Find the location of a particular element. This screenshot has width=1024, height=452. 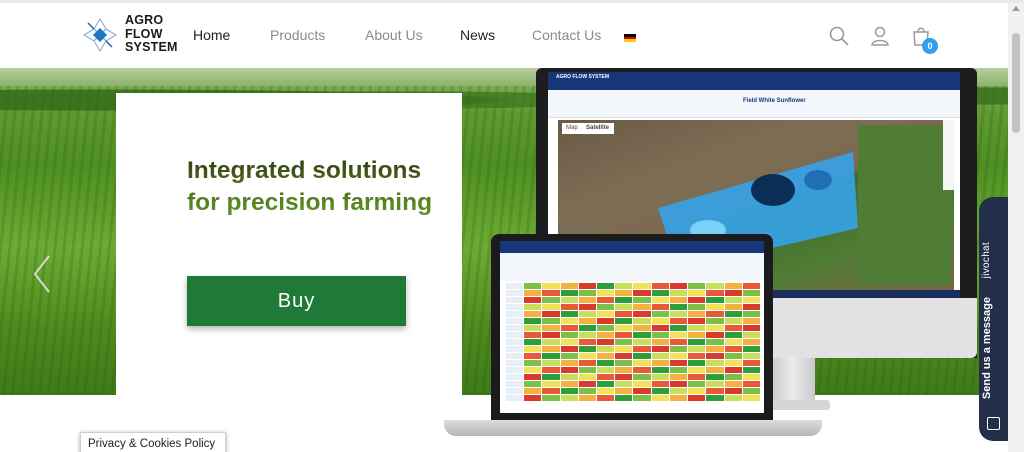

nav-home: Home is located at coordinates (211, 35).